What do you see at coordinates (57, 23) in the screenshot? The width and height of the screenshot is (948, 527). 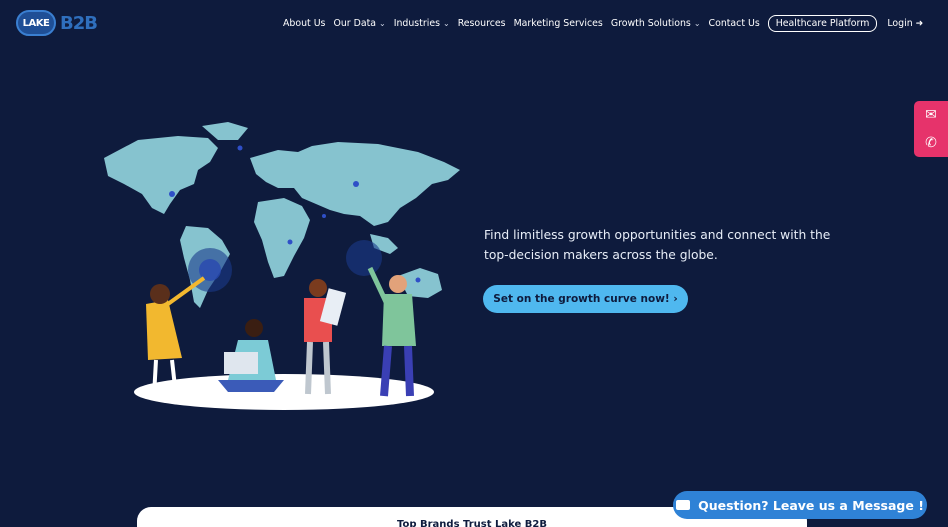 I see `logo: LAKE B2B` at bounding box center [57, 23].